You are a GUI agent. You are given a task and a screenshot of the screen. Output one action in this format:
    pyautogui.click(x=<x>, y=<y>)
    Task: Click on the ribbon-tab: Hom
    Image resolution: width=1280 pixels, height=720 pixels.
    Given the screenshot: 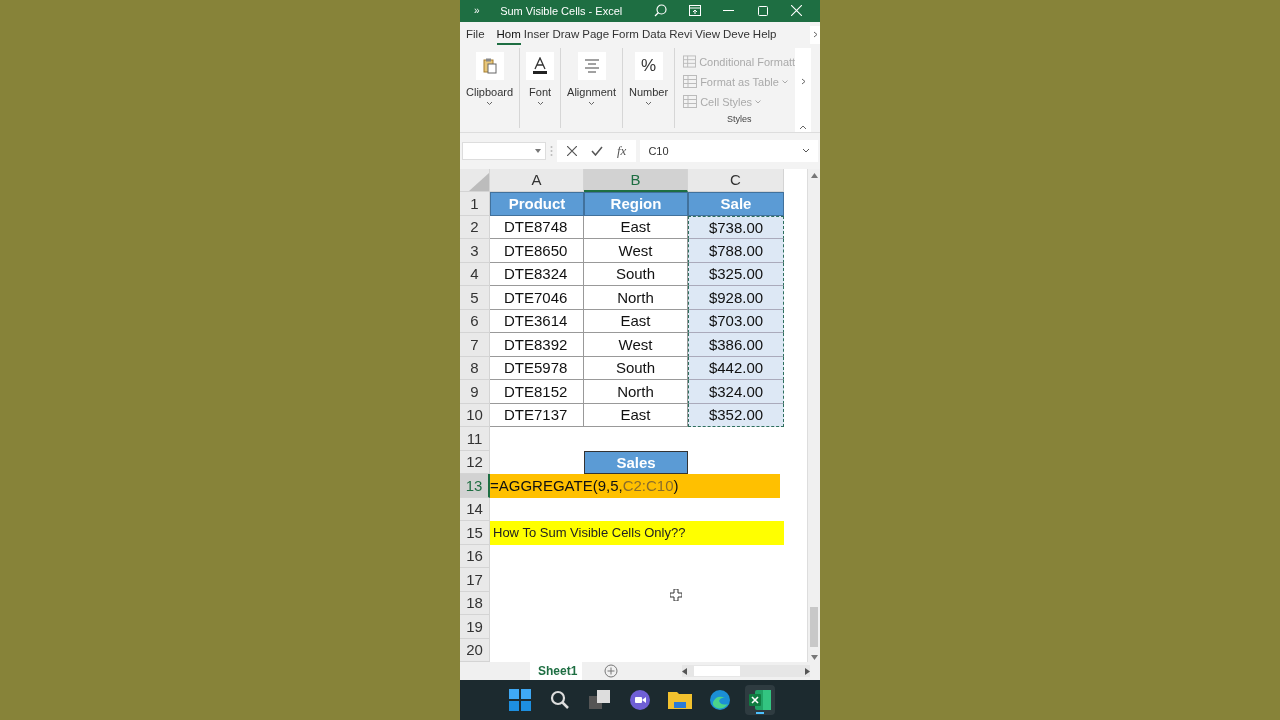 What is the action you would take?
    pyautogui.click(x=508, y=35)
    